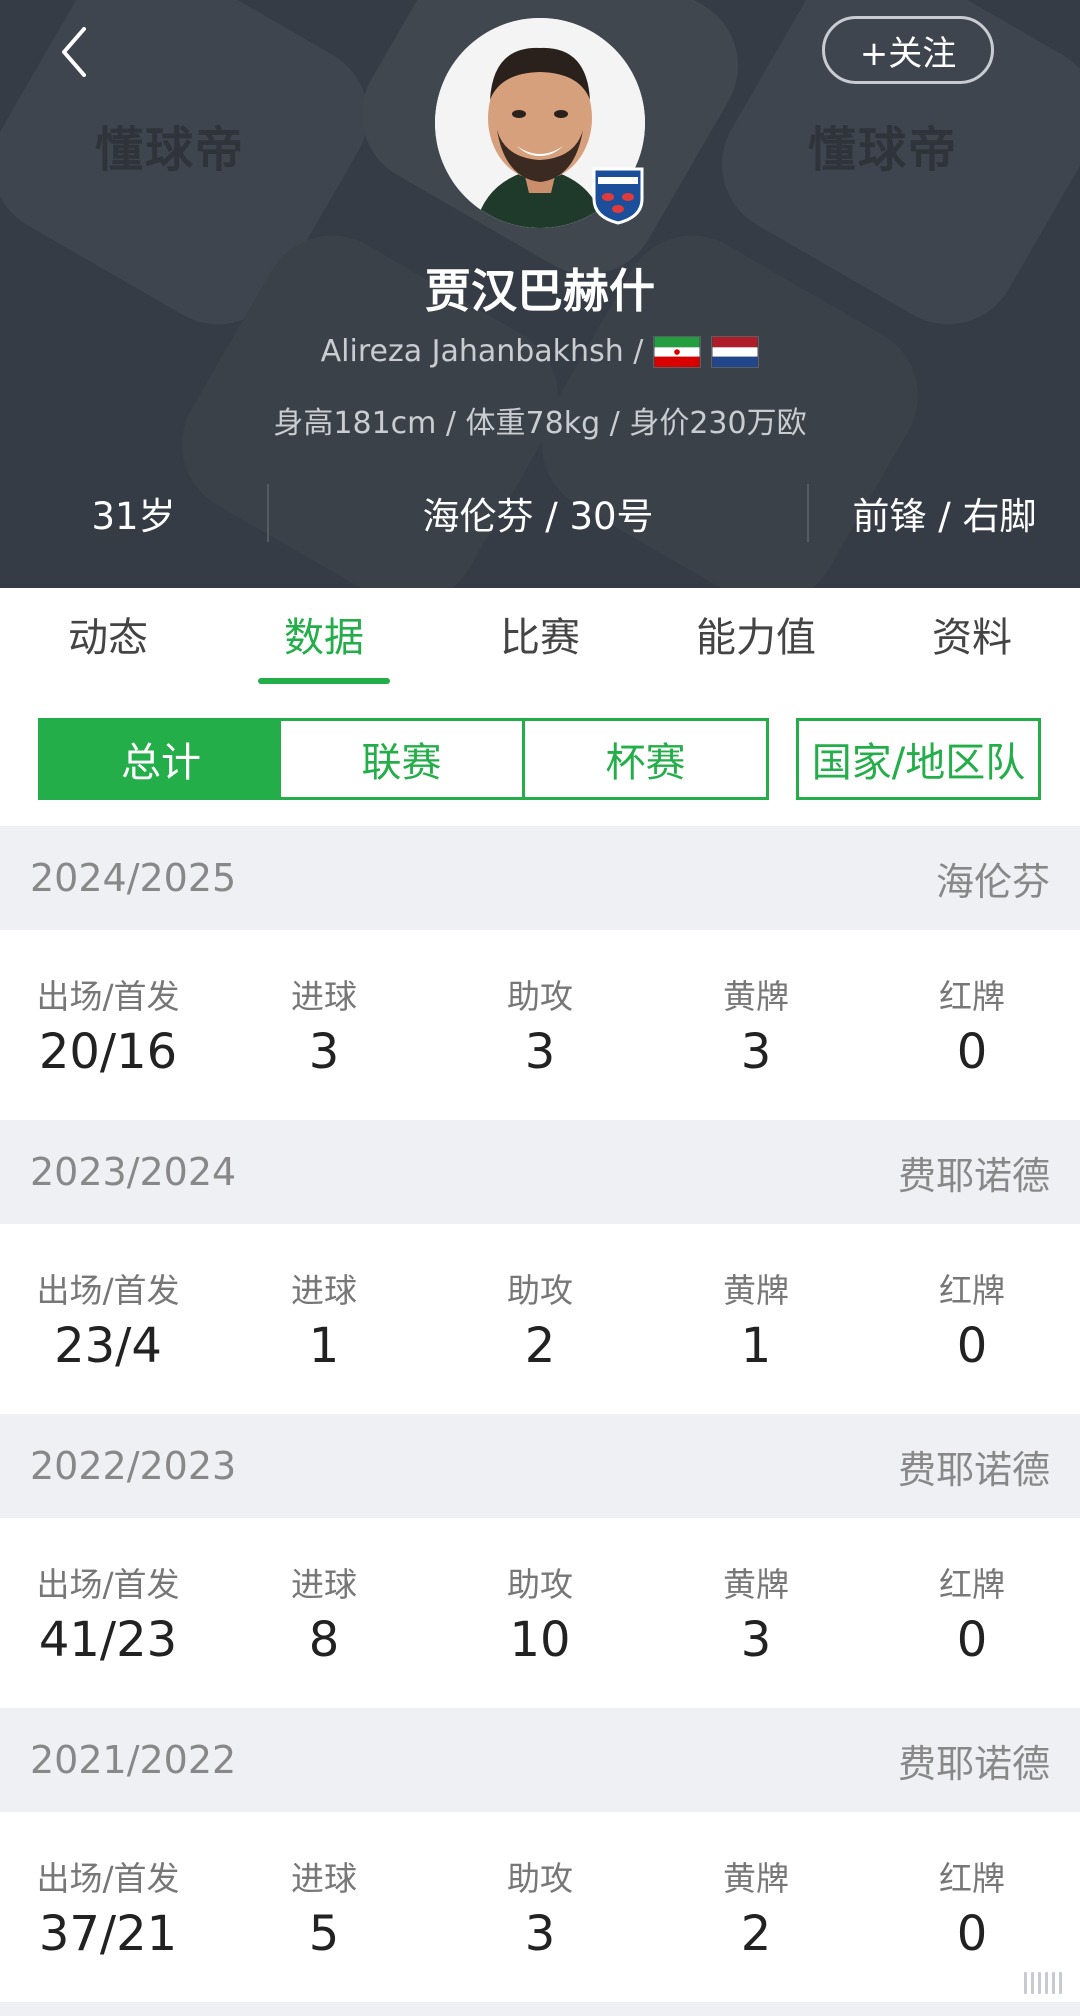 This screenshot has width=1080, height=2016. What do you see at coordinates (540, 1760) in the screenshot?
I see `season-header: 2021/2022 费耶诺德` at bounding box center [540, 1760].